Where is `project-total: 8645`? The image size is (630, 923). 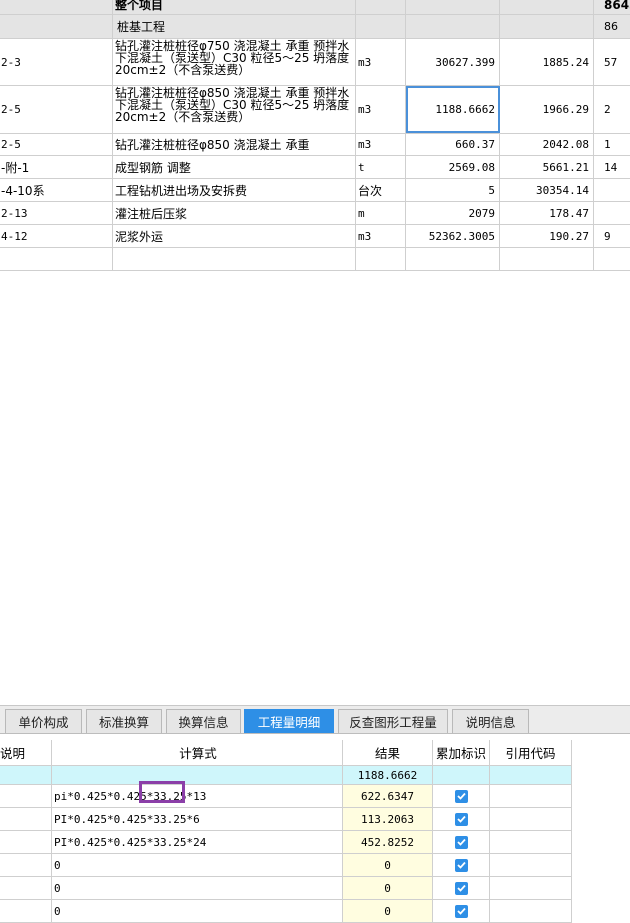 project-total: 8645 is located at coordinates (617, 6).